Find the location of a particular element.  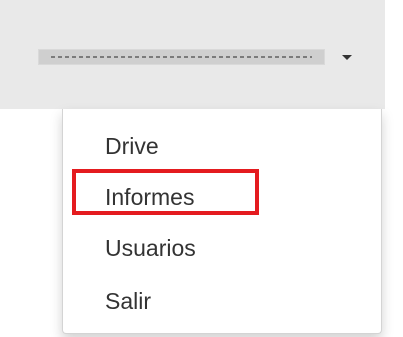

menu-item-salir: Salir is located at coordinates (128, 301).